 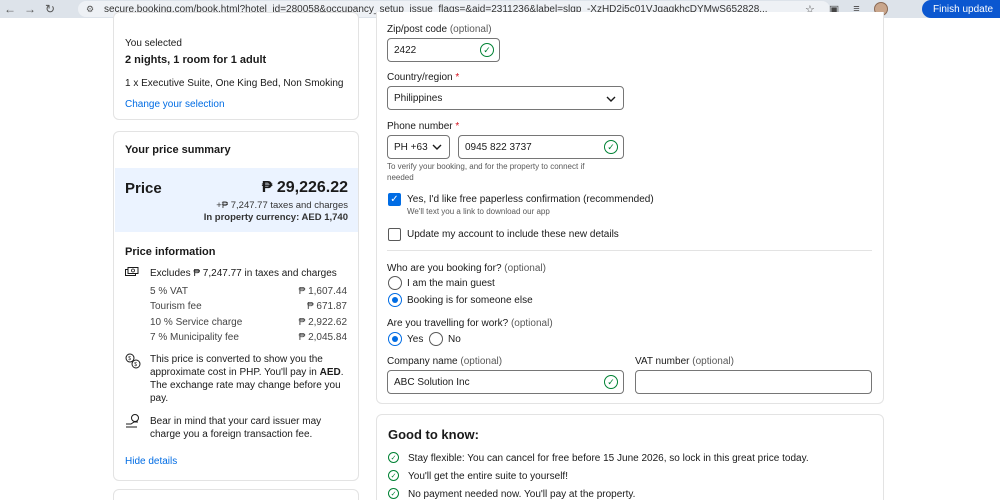 I want to click on work-travel-text: Are you travelling for work?, so click(x=448, y=323).